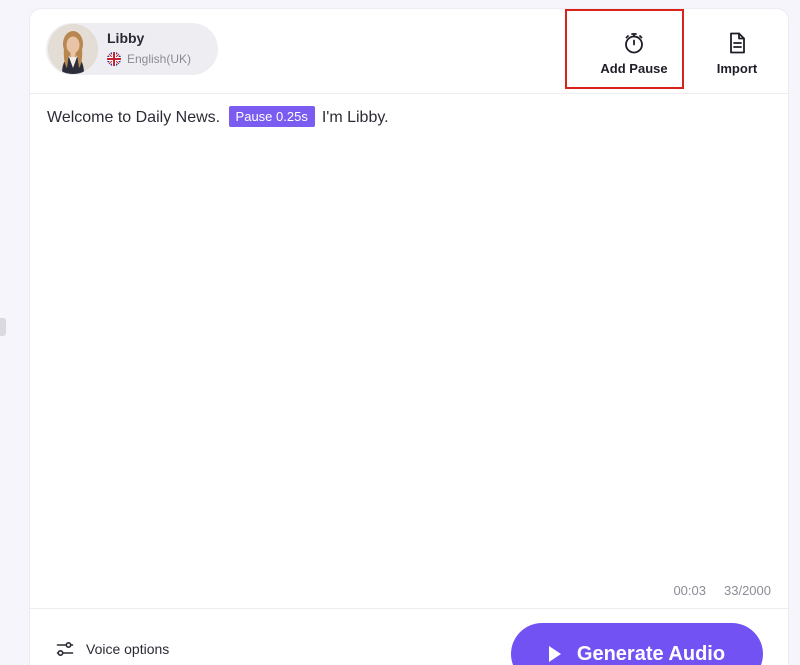 Image resolution: width=800 pixels, height=665 pixels. What do you see at coordinates (634, 68) in the screenshot?
I see `add-pause-label: Add Pause` at bounding box center [634, 68].